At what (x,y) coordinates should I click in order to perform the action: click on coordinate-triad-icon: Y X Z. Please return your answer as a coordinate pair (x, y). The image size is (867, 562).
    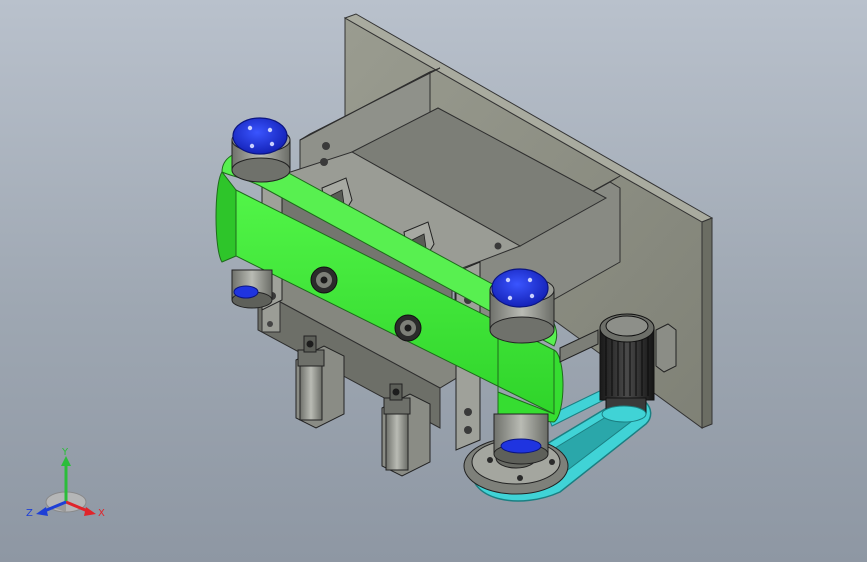
    Looking at the image, I should click on (65, 483).